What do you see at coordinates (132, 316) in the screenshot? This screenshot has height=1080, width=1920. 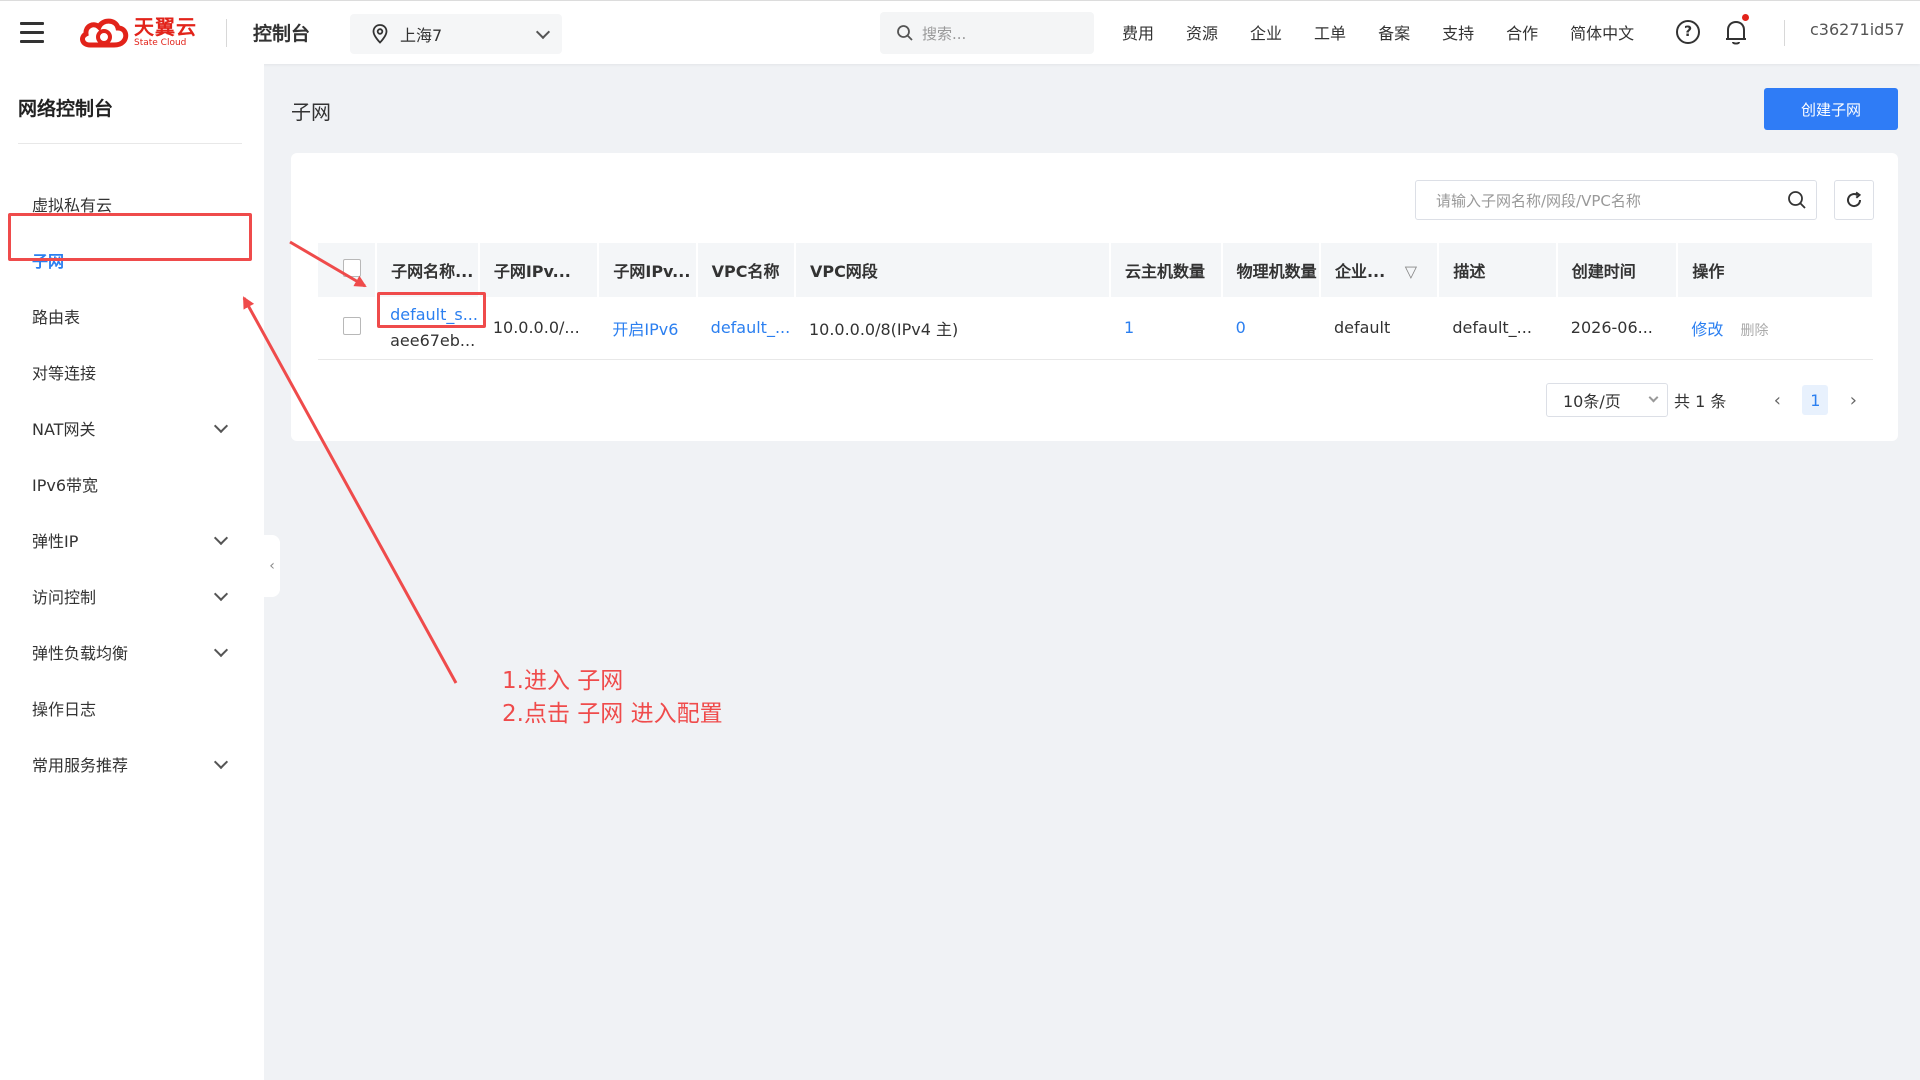 I see `sidebar-item-route-table: 路由表` at bounding box center [132, 316].